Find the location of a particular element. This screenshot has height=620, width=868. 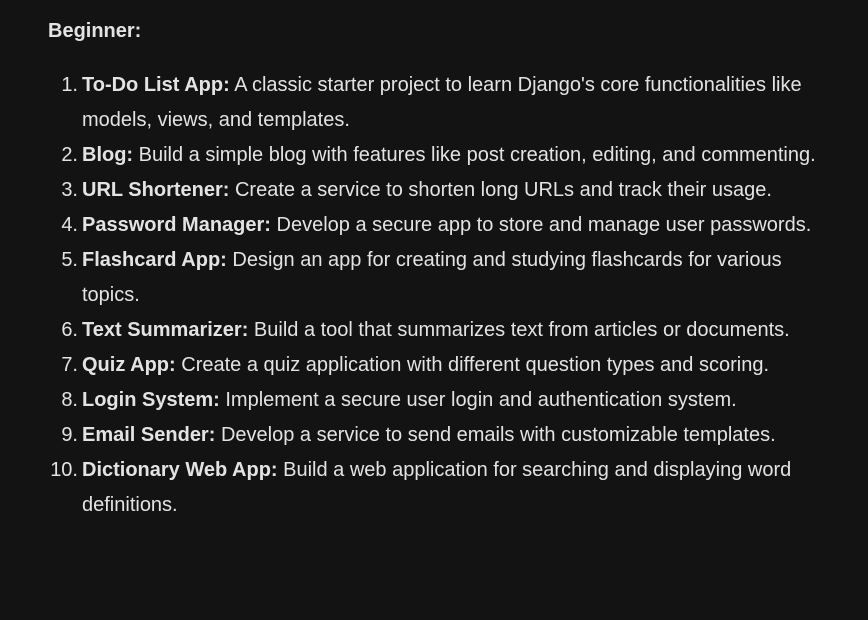

list-number: 4. is located at coordinates (69, 225).